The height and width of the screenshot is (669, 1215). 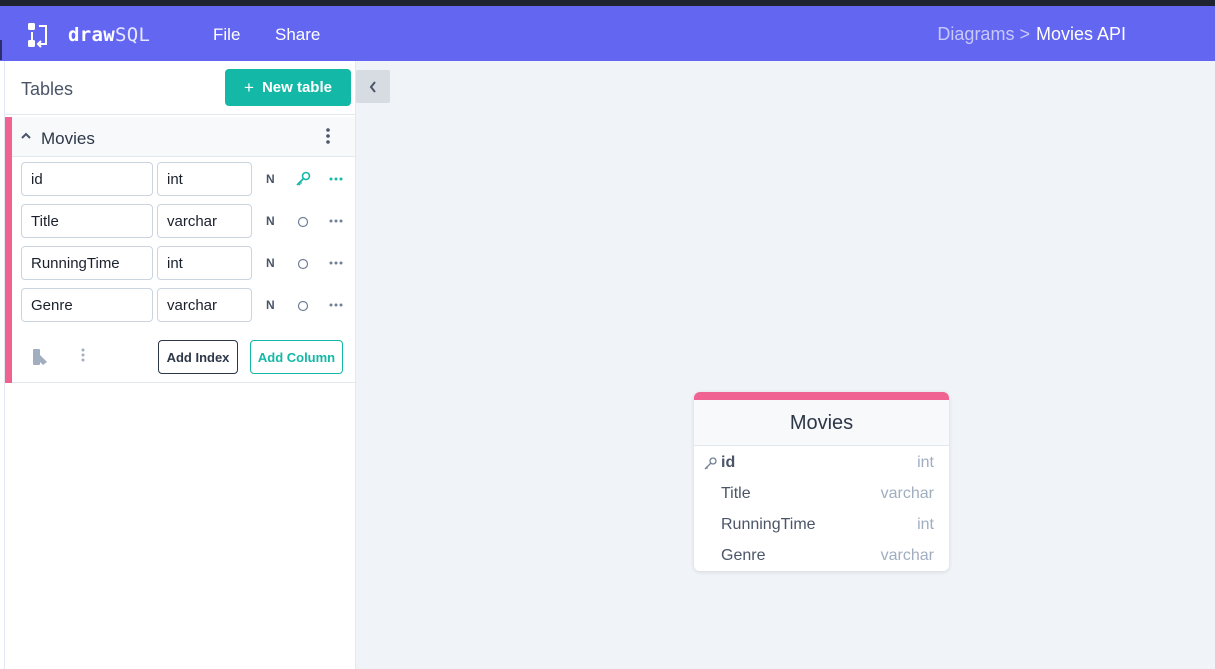 What do you see at coordinates (26, 136) in the screenshot?
I see `chevron-up-icon` at bounding box center [26, 136].